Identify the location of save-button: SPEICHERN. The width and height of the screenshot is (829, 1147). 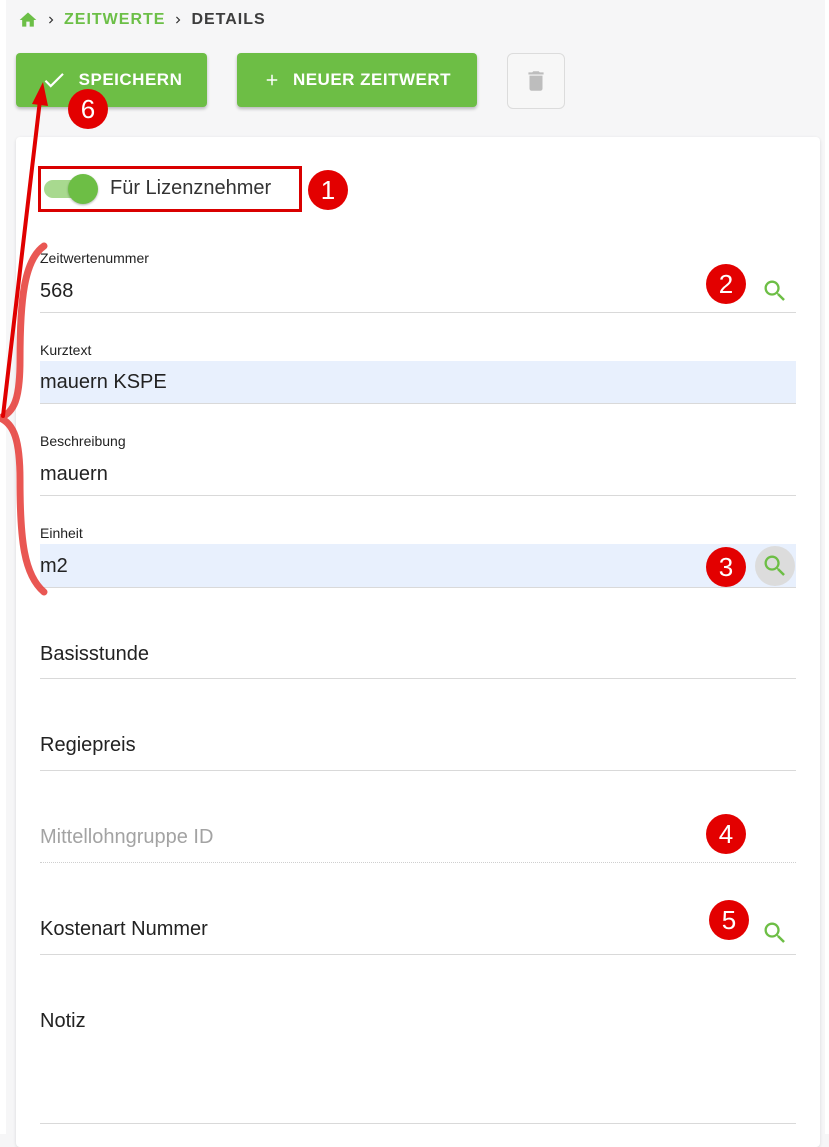
(111, 80).